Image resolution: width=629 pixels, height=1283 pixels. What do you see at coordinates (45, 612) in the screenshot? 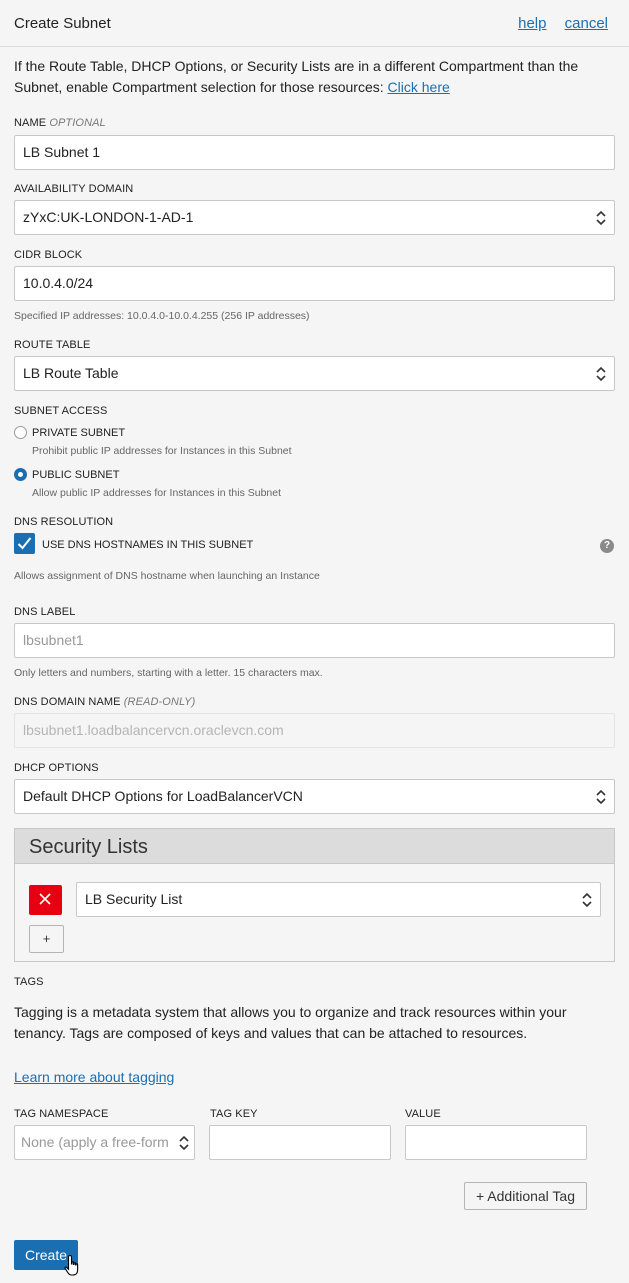
I see `dns-label-label: DNS LABEL` at bounding box center [45, 612].